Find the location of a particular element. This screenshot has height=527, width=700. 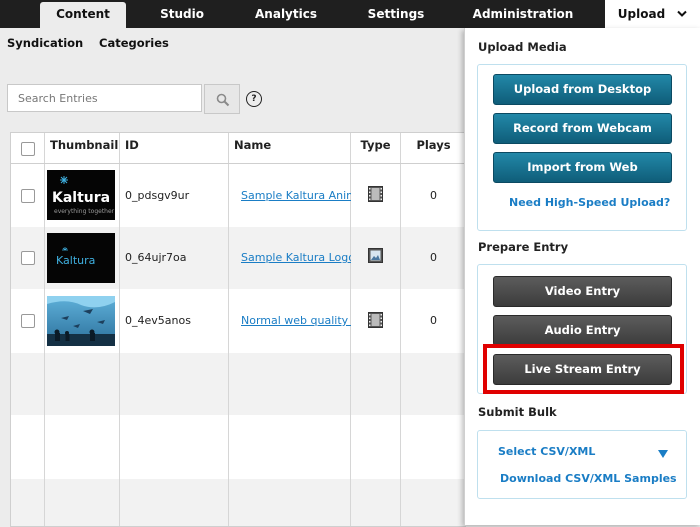

tab-settings: Settings is located at coordinates (396, 14).